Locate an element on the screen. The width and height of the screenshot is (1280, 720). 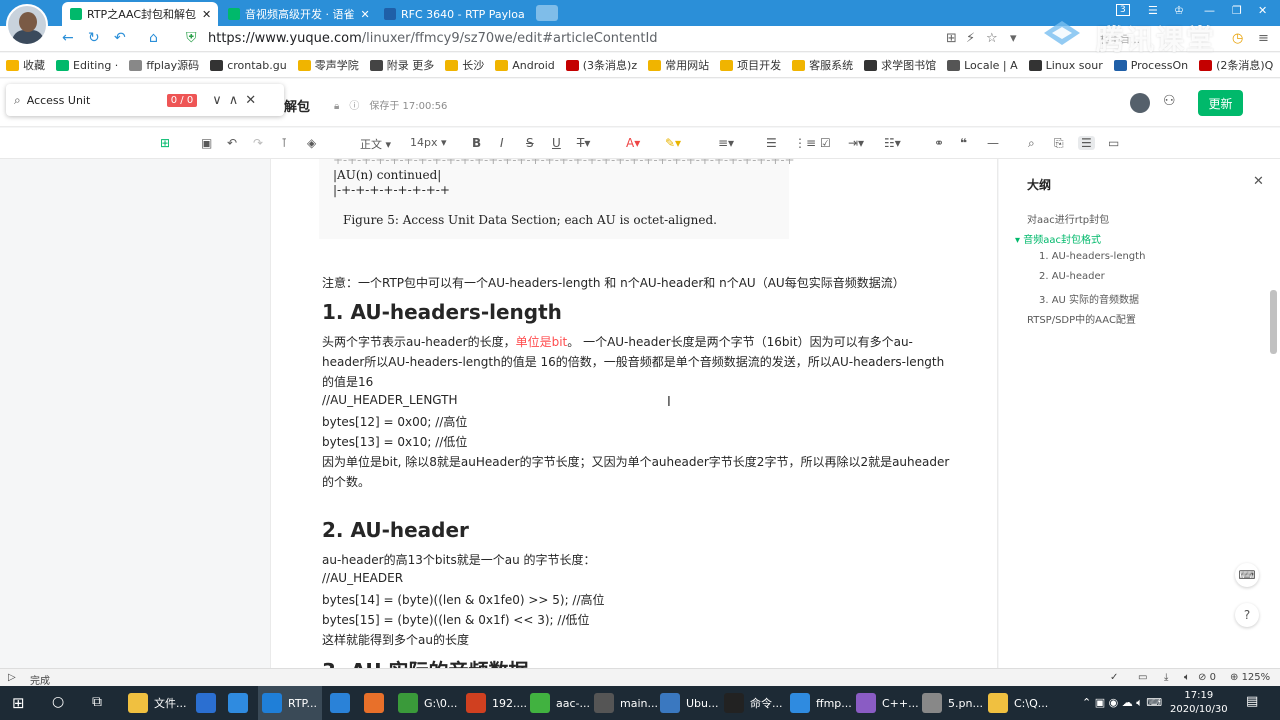
refresh-icon: ↻ is located at coordinates (94, 38).